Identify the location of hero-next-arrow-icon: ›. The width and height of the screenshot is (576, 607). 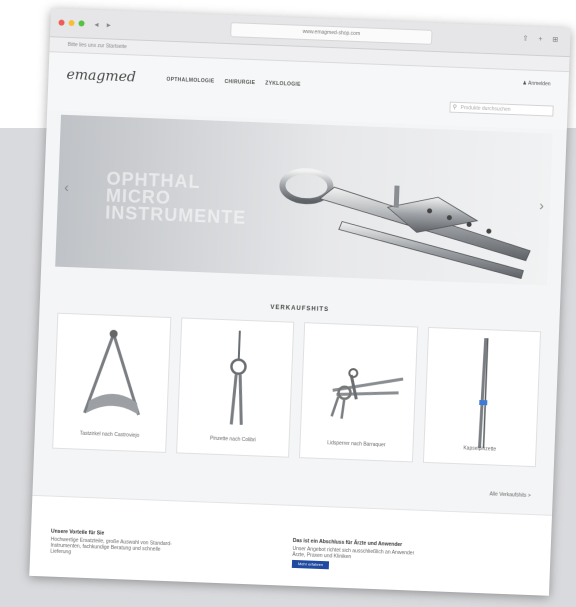
(541, 205).